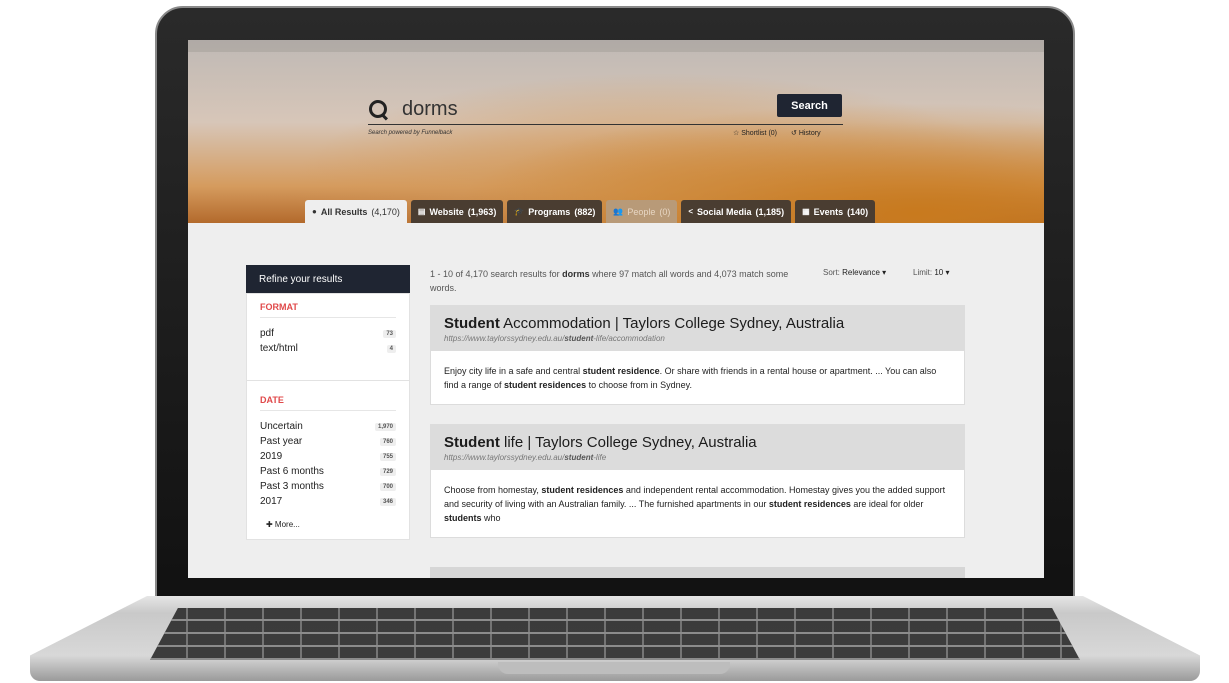 Image resolution: width=1229 pixels, height=683 pixels. I want to click on url-text: -life, so click(600, 457).